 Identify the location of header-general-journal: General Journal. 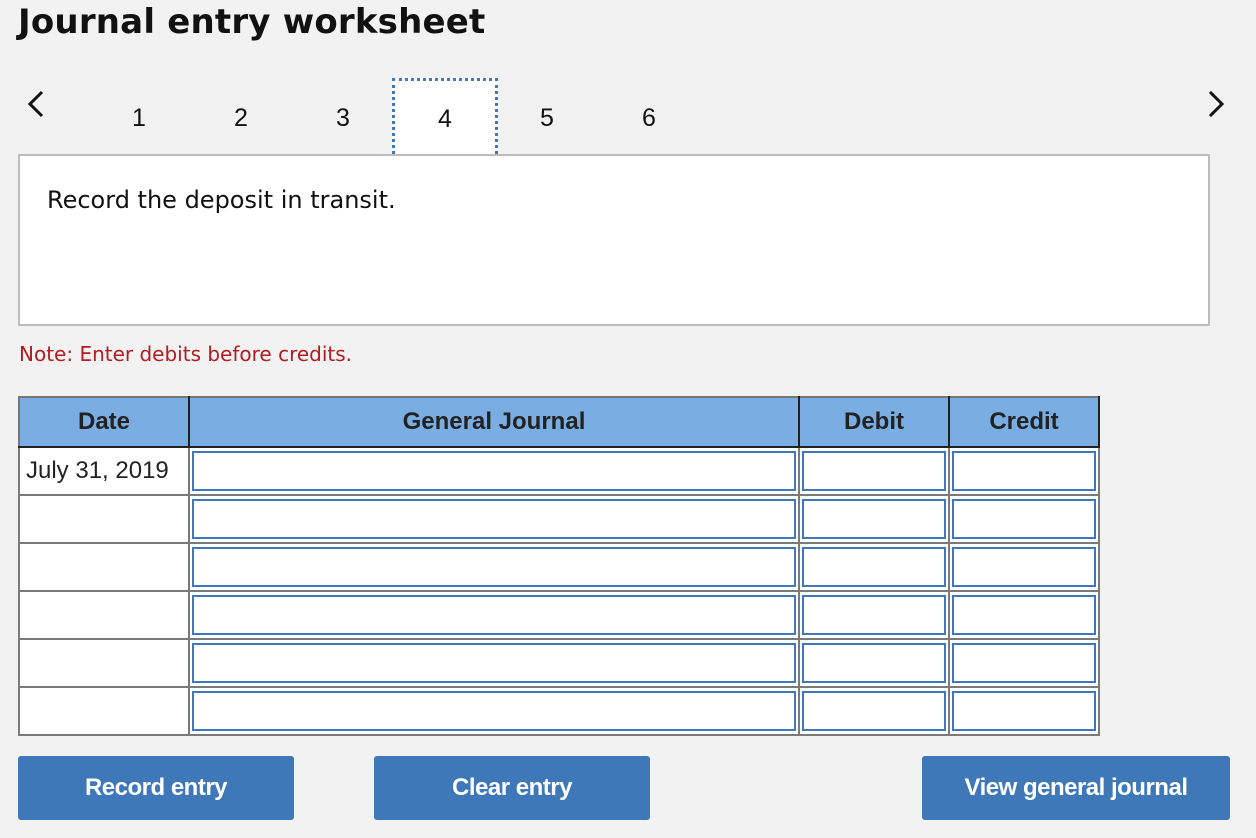
(494, 422).